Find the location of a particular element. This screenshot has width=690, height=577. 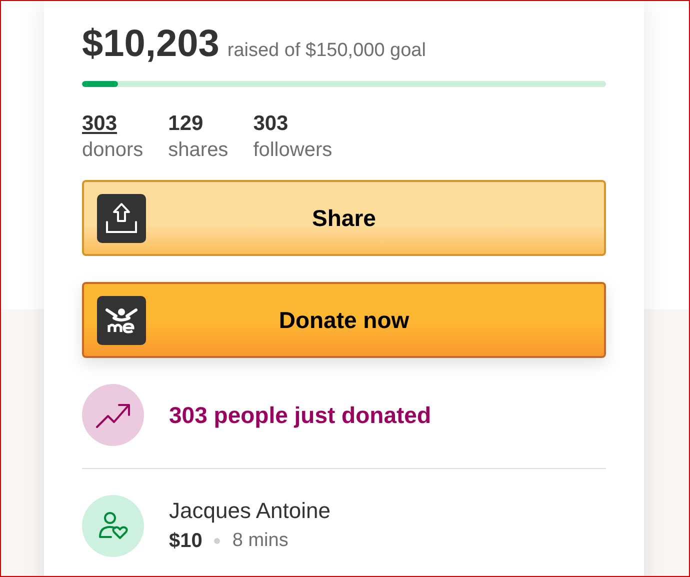

share-button: Share is located at coordinates (344, 218).